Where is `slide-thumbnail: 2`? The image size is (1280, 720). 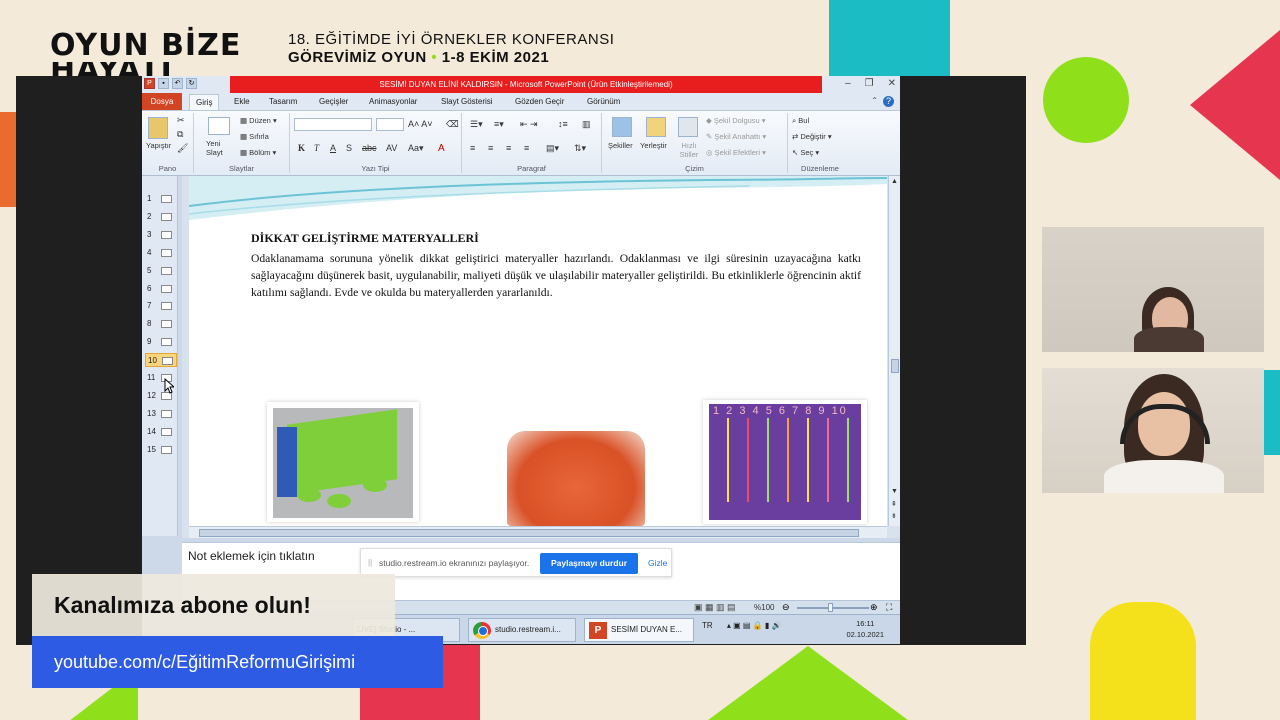
slide-thumbnail: 2 is located at coordinates (161, 217).